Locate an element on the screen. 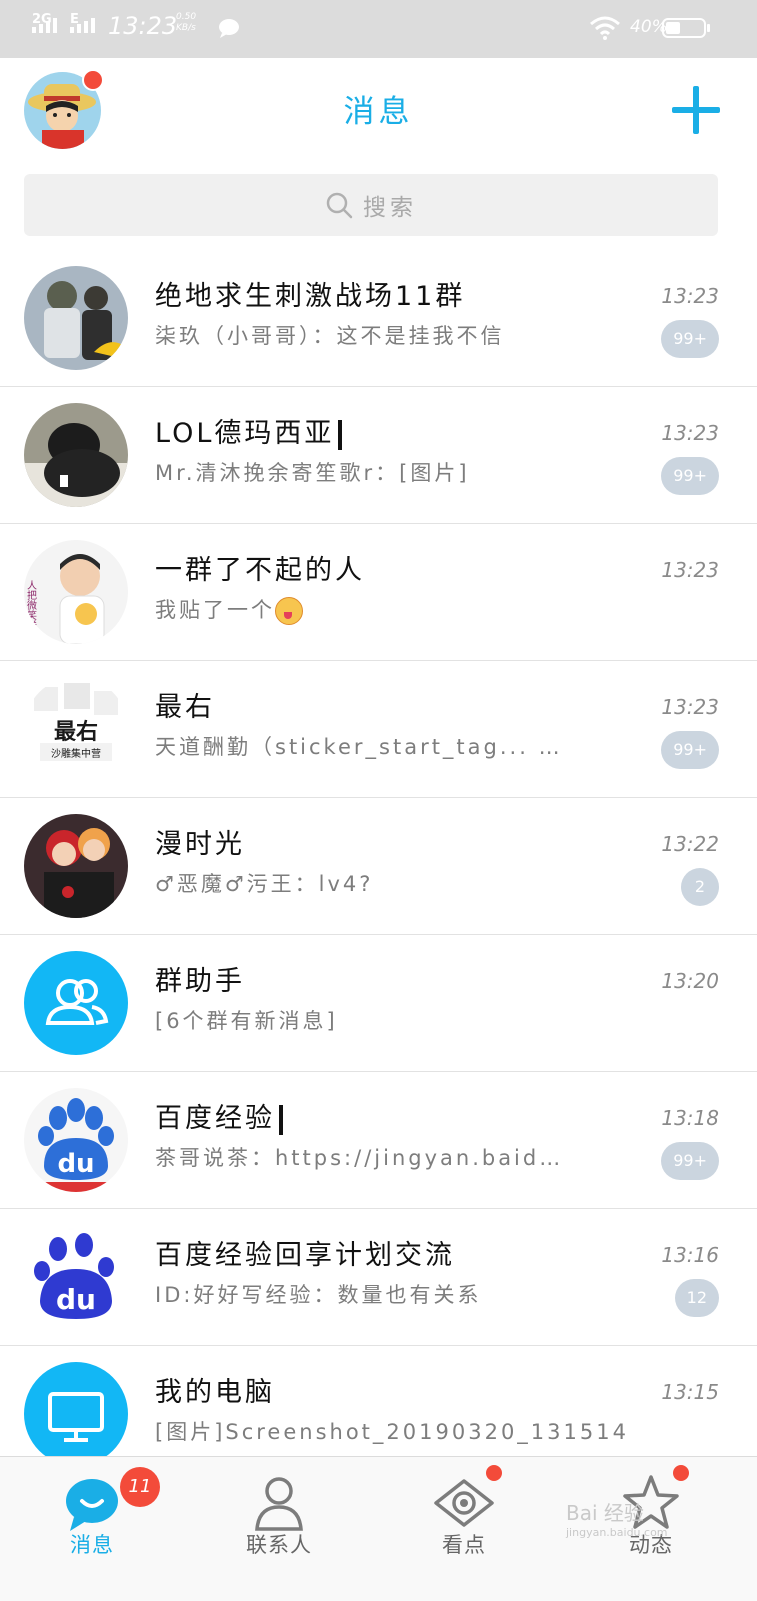 This screenshot has height=1601, width=757. search-bar: 搜索 is located at coordinates (371, 205).